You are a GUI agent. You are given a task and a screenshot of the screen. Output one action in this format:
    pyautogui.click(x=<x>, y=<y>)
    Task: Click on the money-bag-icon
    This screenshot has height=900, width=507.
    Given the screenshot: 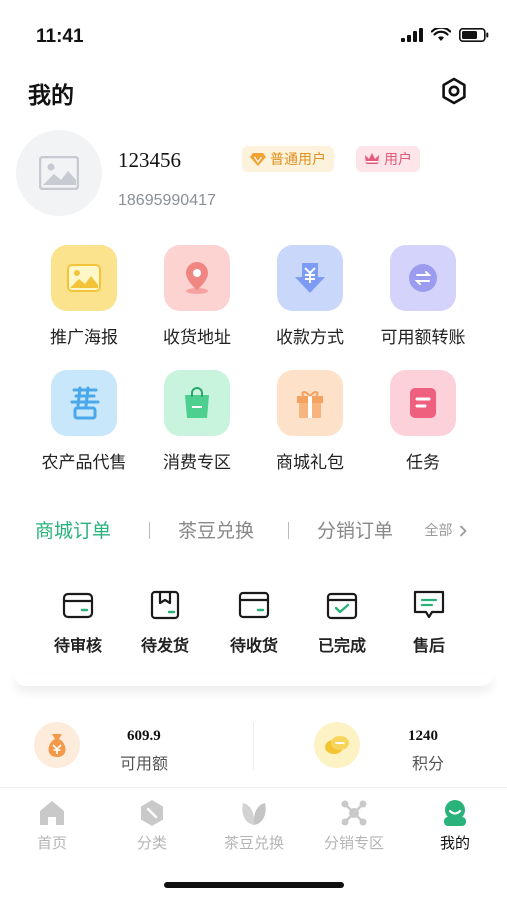 What is the action you would take?
    pyautogui.click(x=57, y=745)
    